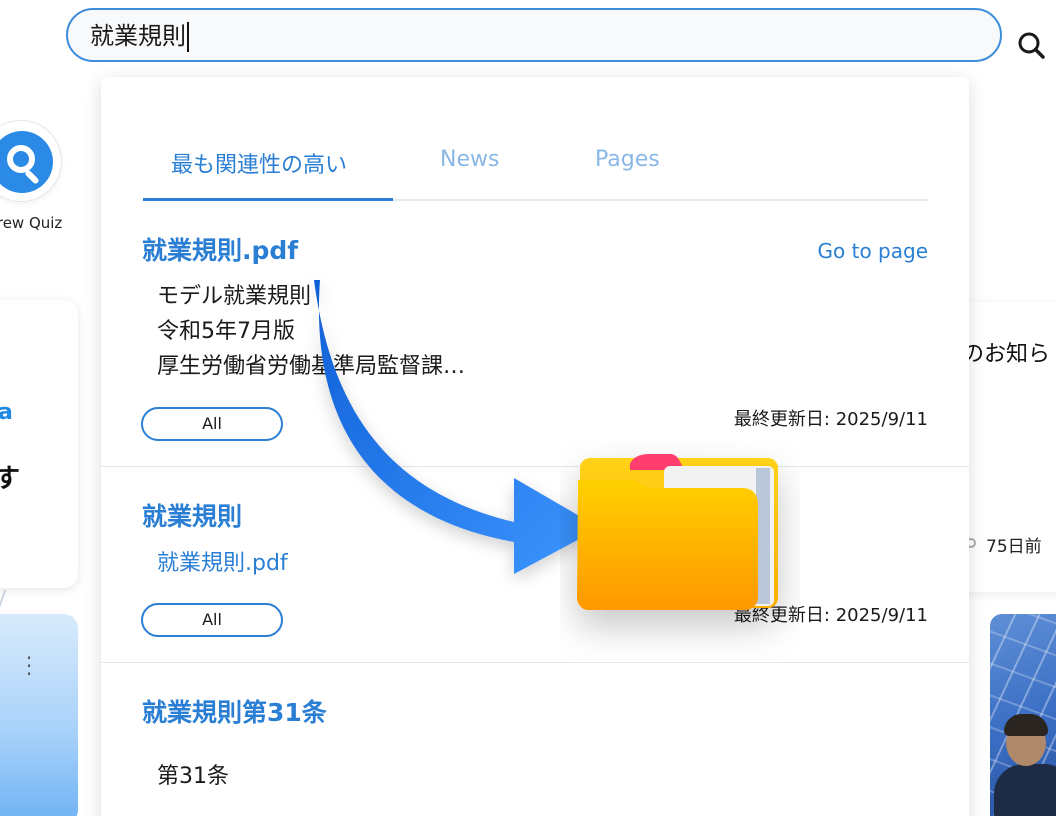 The image size is (1056, 816). Describe the element at coordinates (1023, 715) in the screenshot. I see `news-photo` at that location.